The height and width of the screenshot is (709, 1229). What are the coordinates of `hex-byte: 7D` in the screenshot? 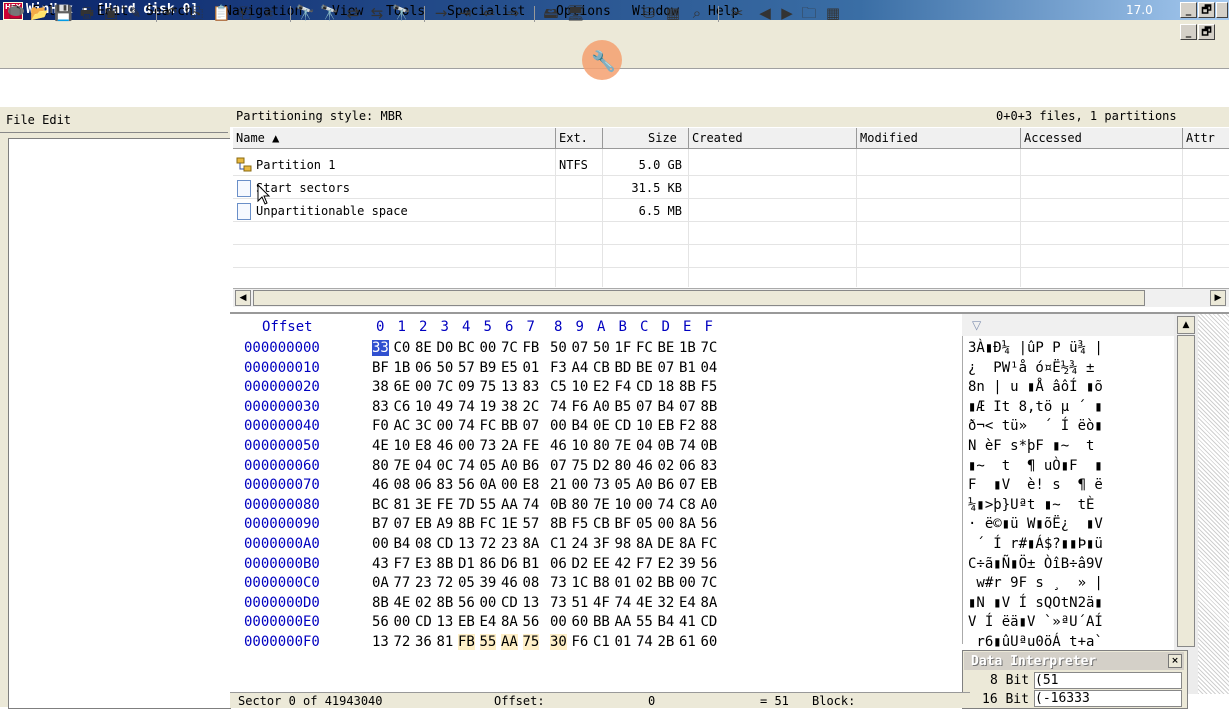 It's located at (466, 505).